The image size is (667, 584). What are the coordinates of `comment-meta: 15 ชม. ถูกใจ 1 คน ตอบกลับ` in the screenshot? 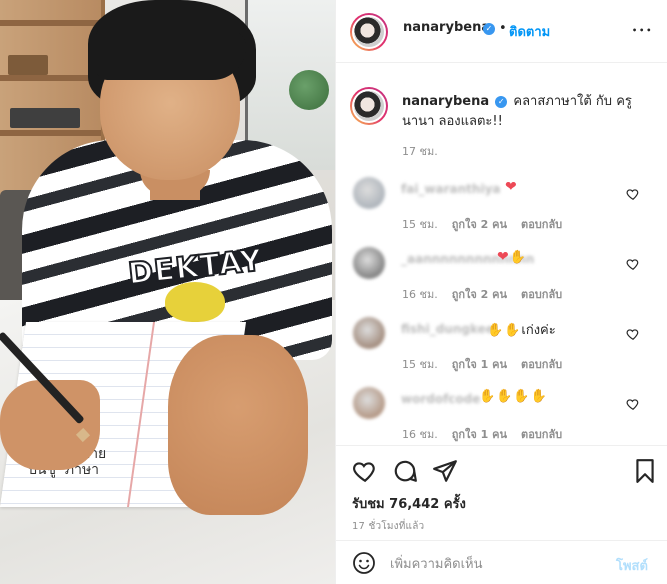 It's located at (489, 364).